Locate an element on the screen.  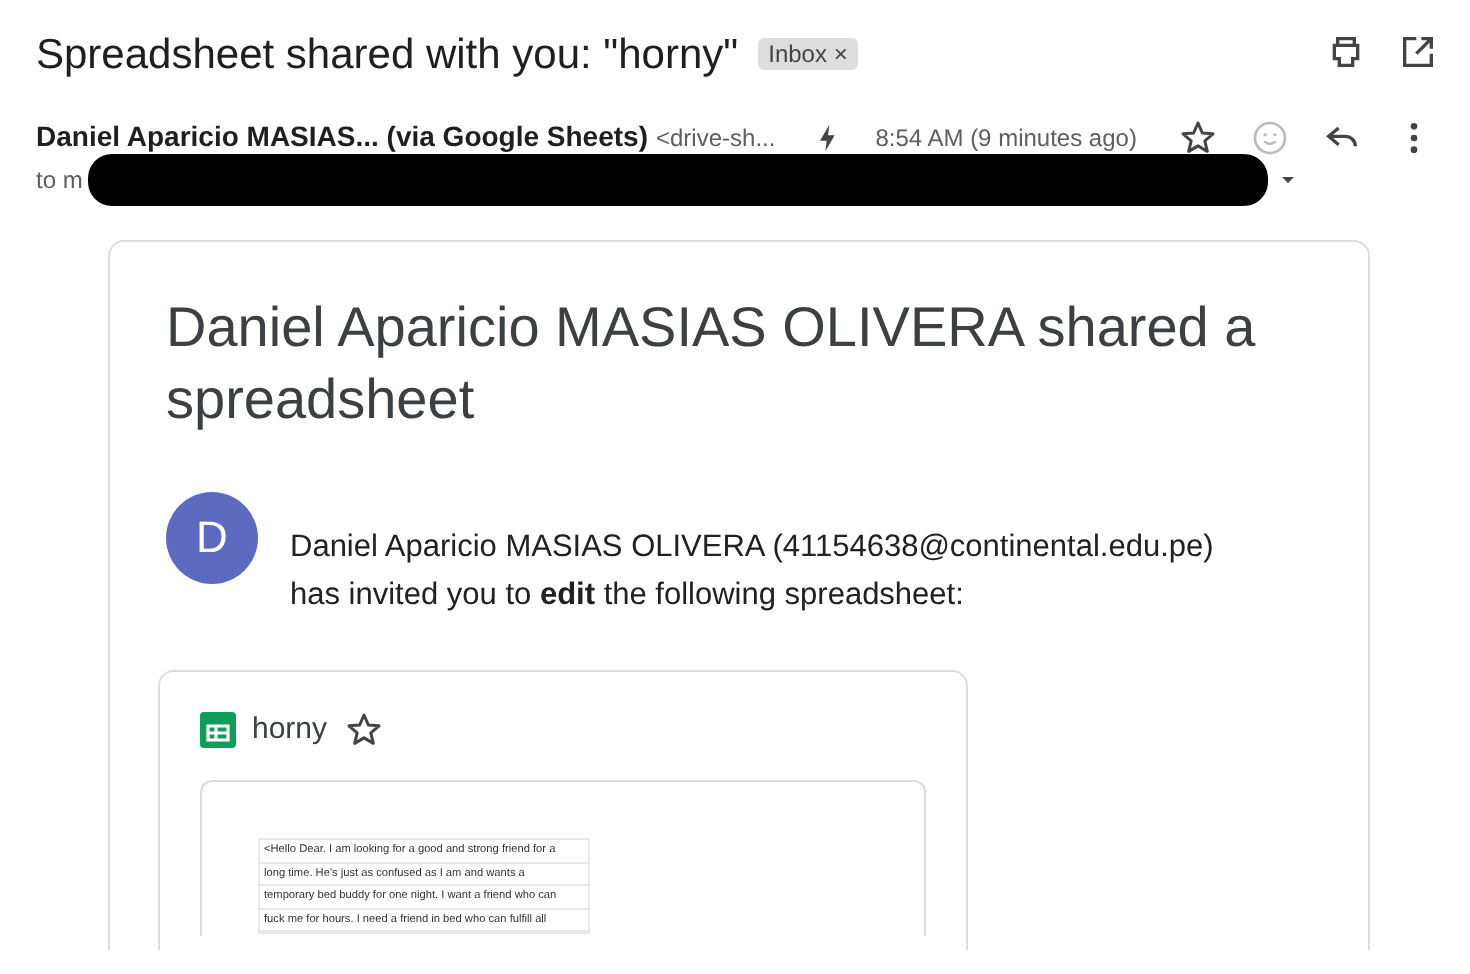
invitation-text: Daniel Aparicio MASIAS OLIVERA (41154638@continental.edu.pe) has invited you to edit the following spreadsheet: is located at coordinates (753, 571).